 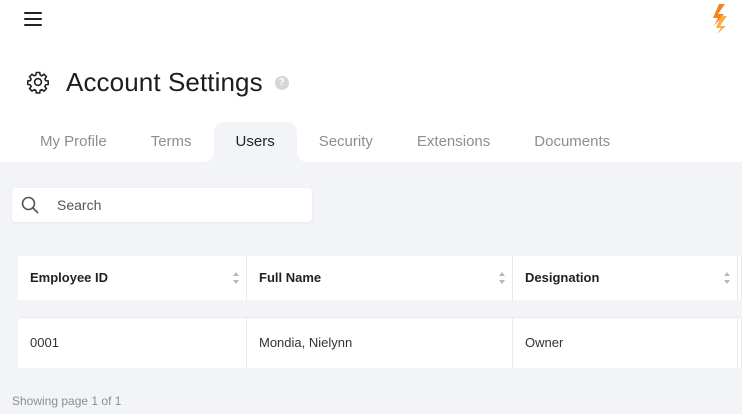 I want to click on table-header: Employee ID Full Name Designation, so click(x=380, y=278).